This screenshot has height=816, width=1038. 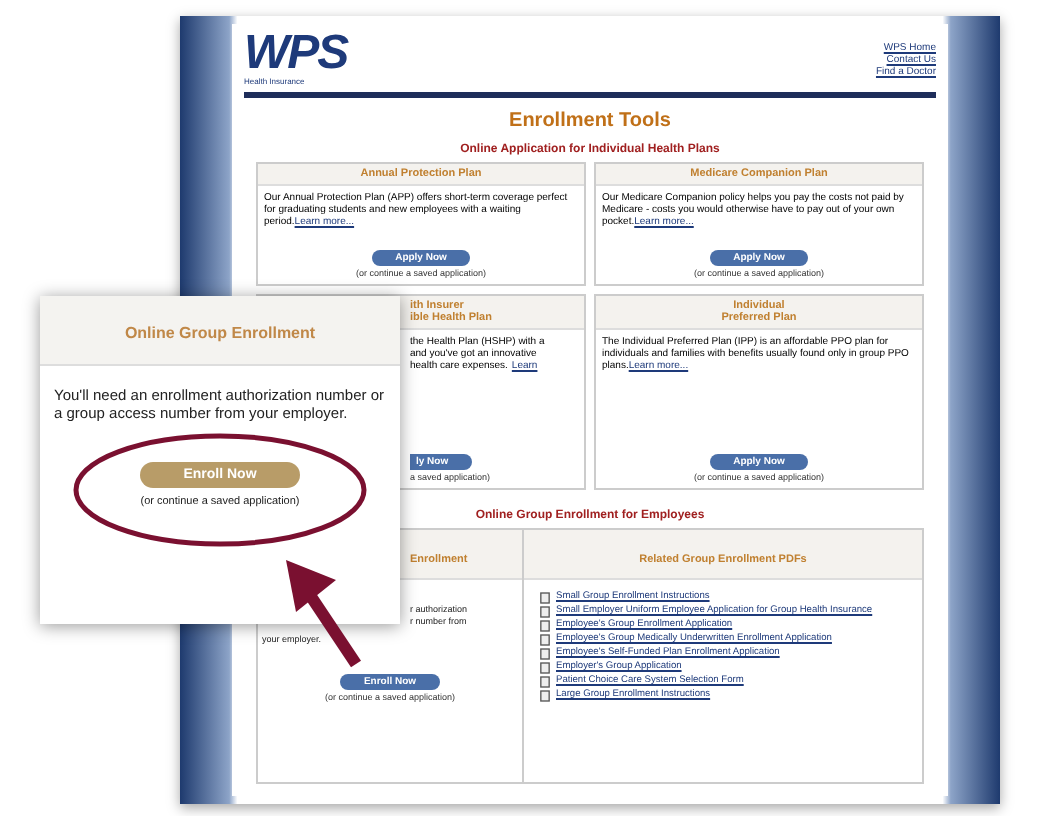 What do you see at coordinates (590, 121) in the screenshot?
I see `page-title: Enrollment Tools` at bounding box center [590, 121].